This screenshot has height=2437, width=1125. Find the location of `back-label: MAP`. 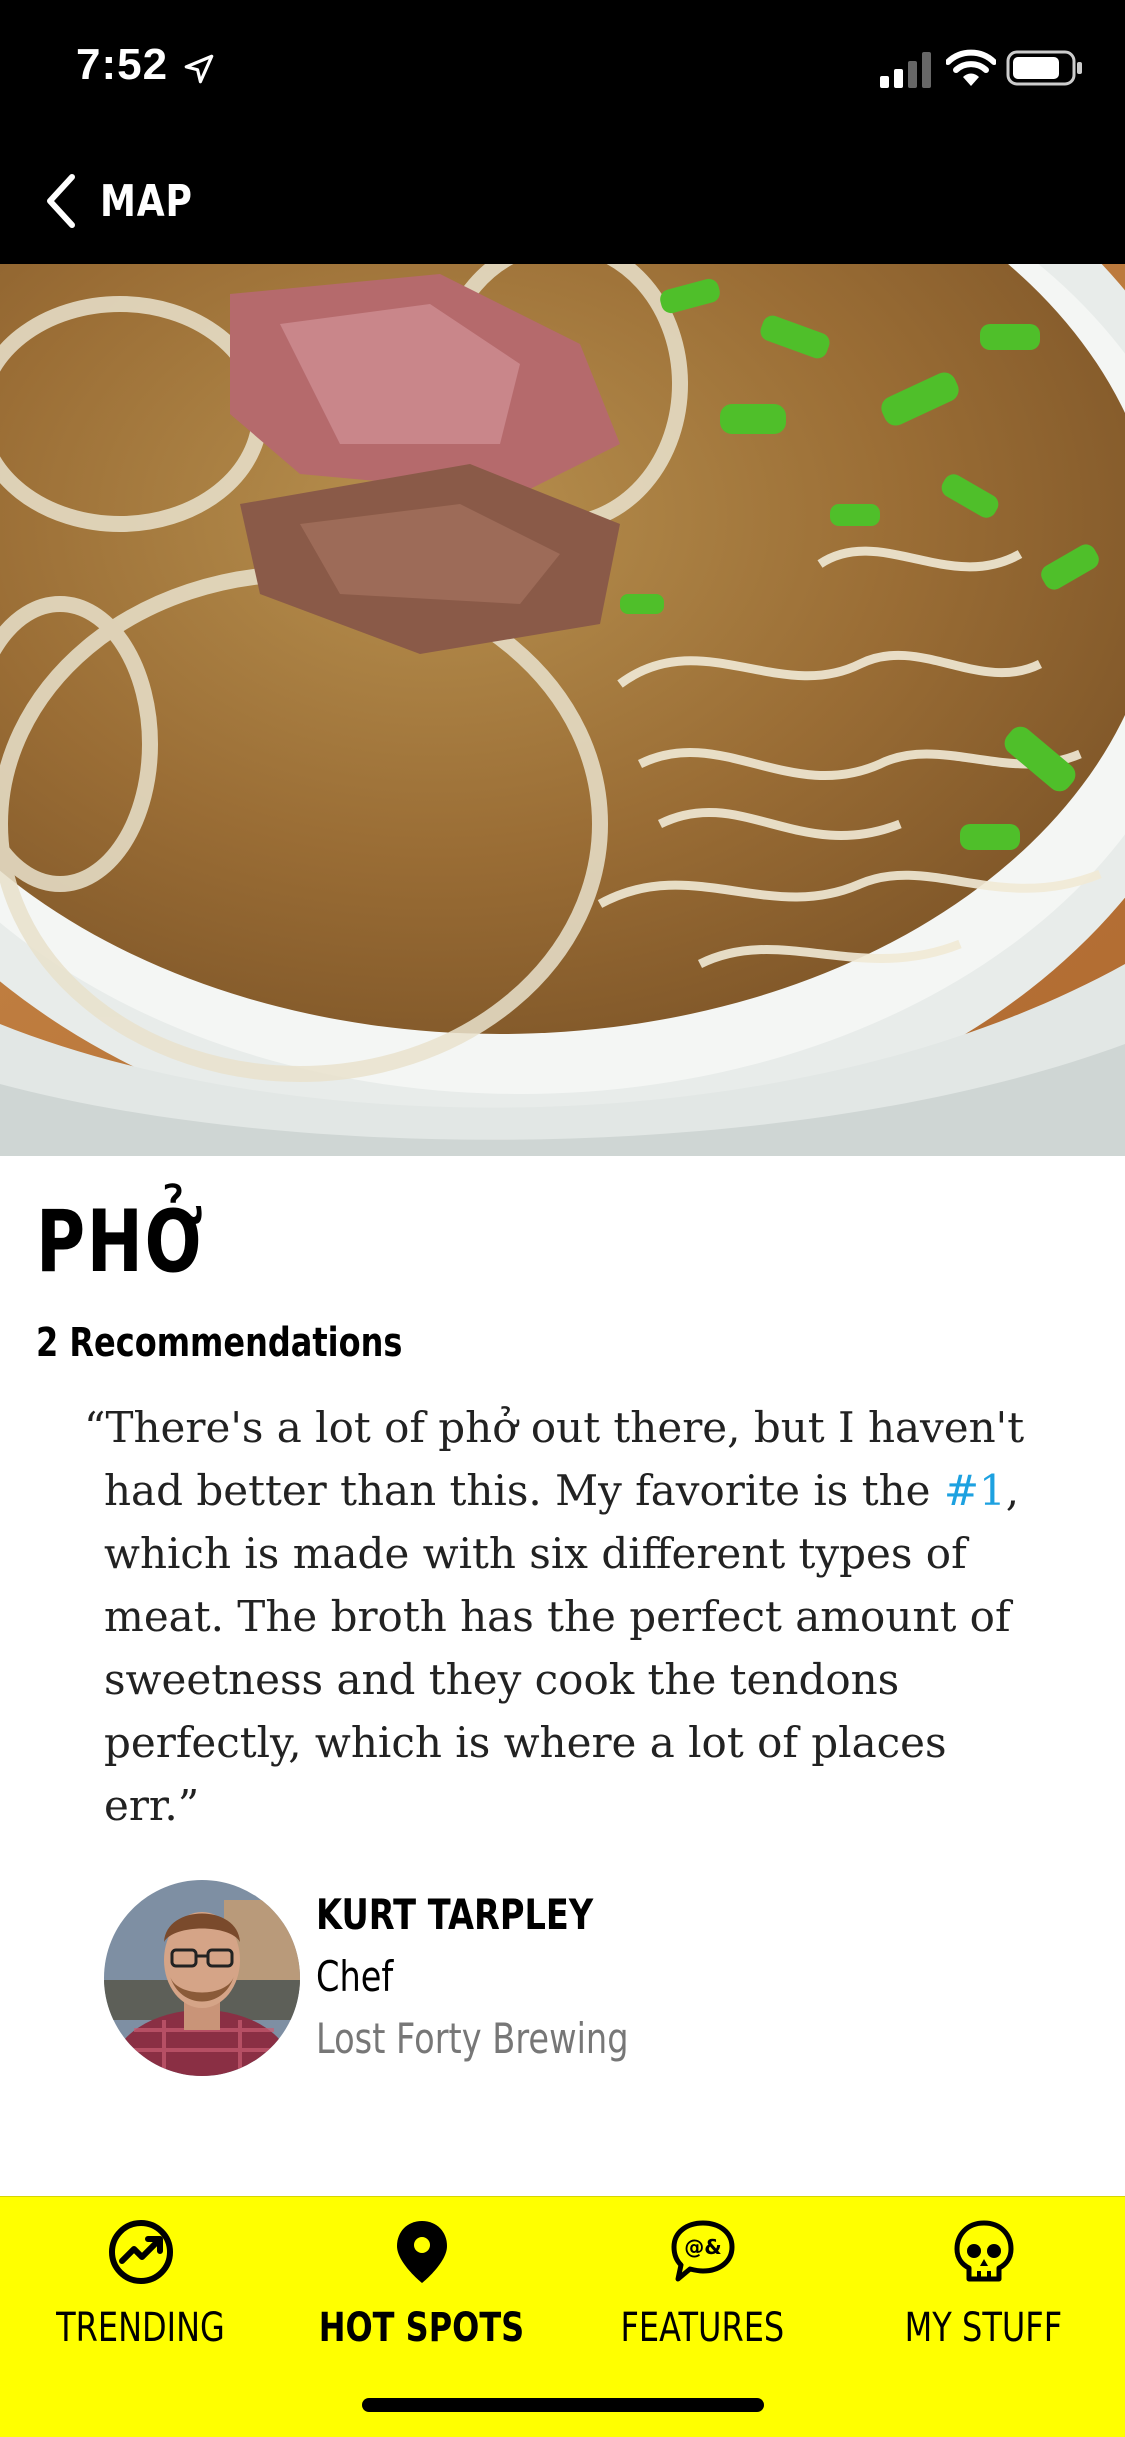

back-label: MAP is located at coordinates (146, 201).